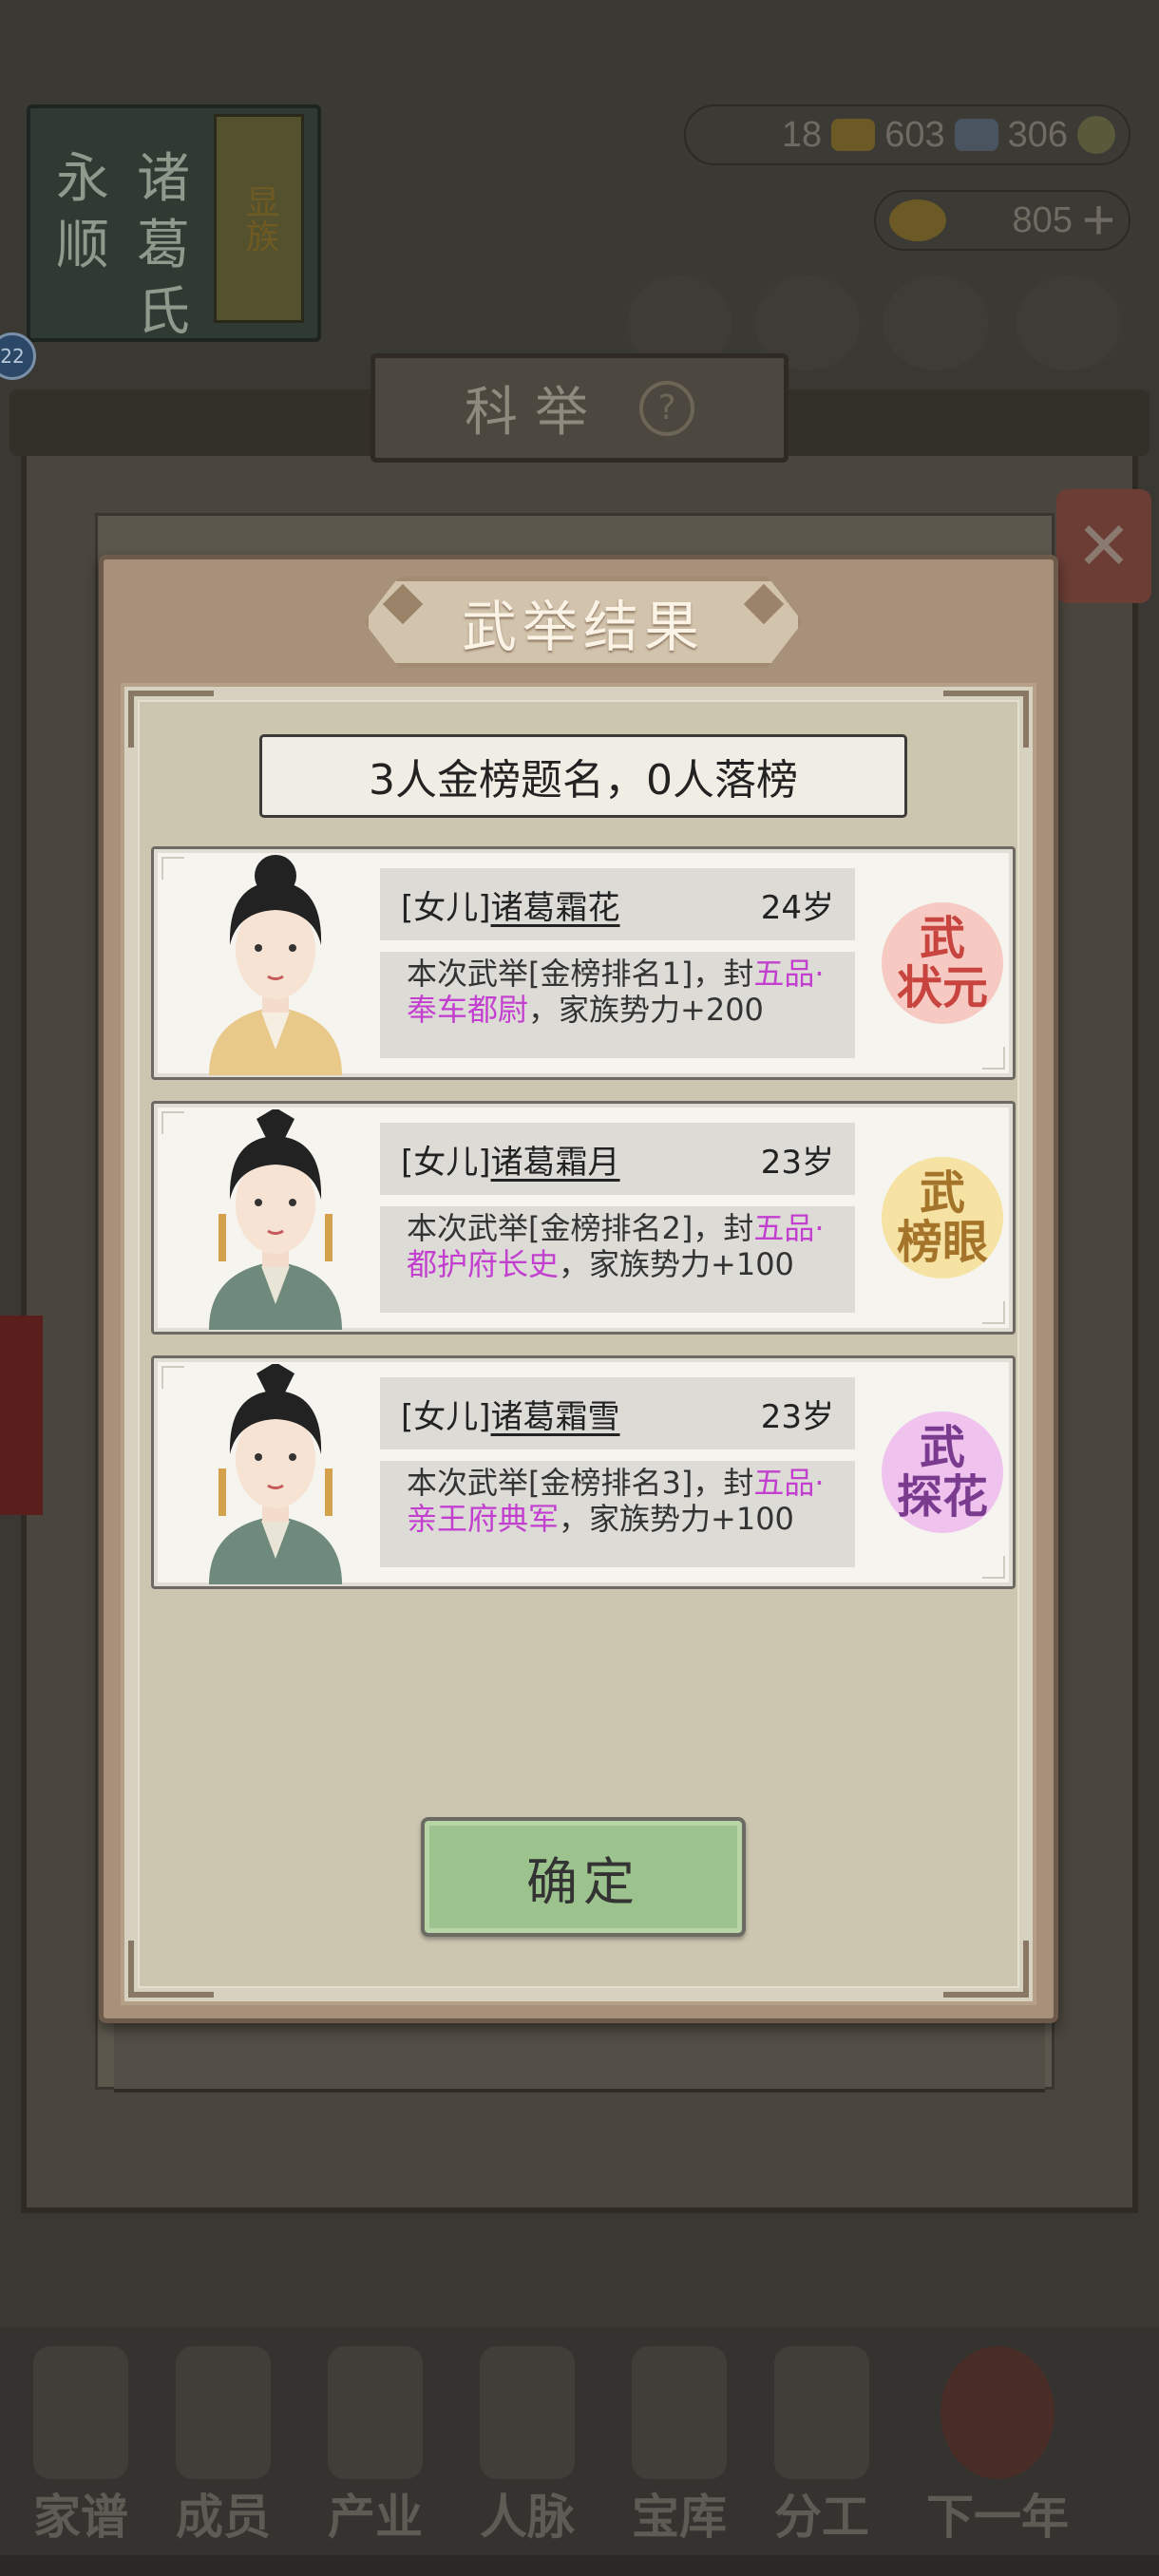 This screenshot has height=2576, width=1159. Describe the element at coordinates (555, 1416) in the screenshot. I see `member-name: 诸葛霜雪` at that location.